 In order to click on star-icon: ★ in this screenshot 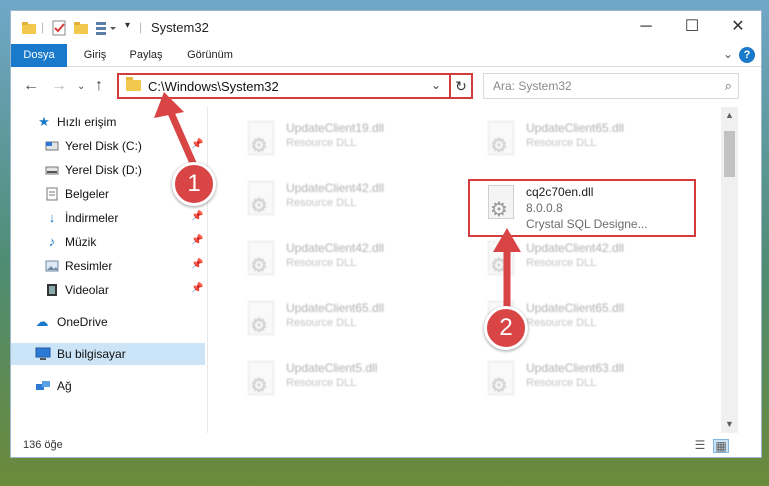, I will do `click(44, 121)`.